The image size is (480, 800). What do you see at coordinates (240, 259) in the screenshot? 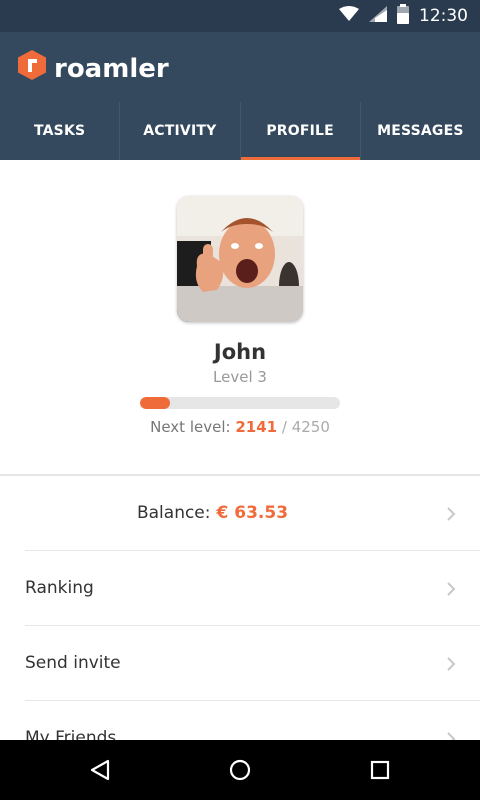
I see `avatar` at bounding box center [240, 259].